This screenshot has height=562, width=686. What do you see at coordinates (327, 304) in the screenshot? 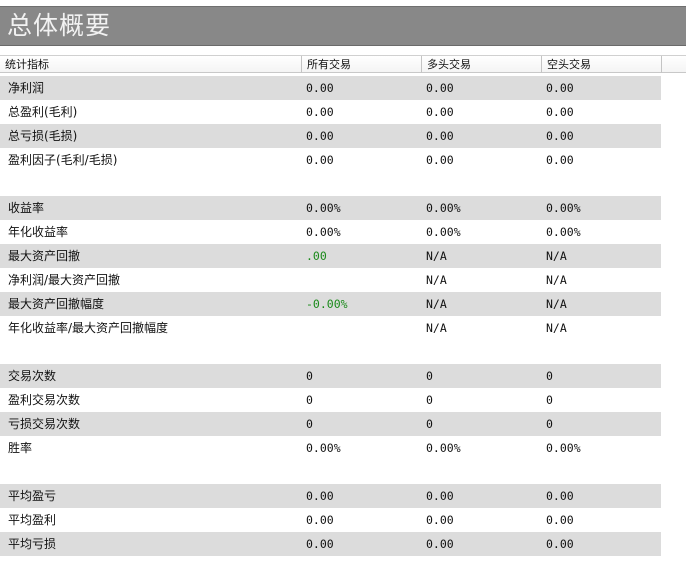
I see `value-all-trades: -0.00%` at bounding box center [327, 304].